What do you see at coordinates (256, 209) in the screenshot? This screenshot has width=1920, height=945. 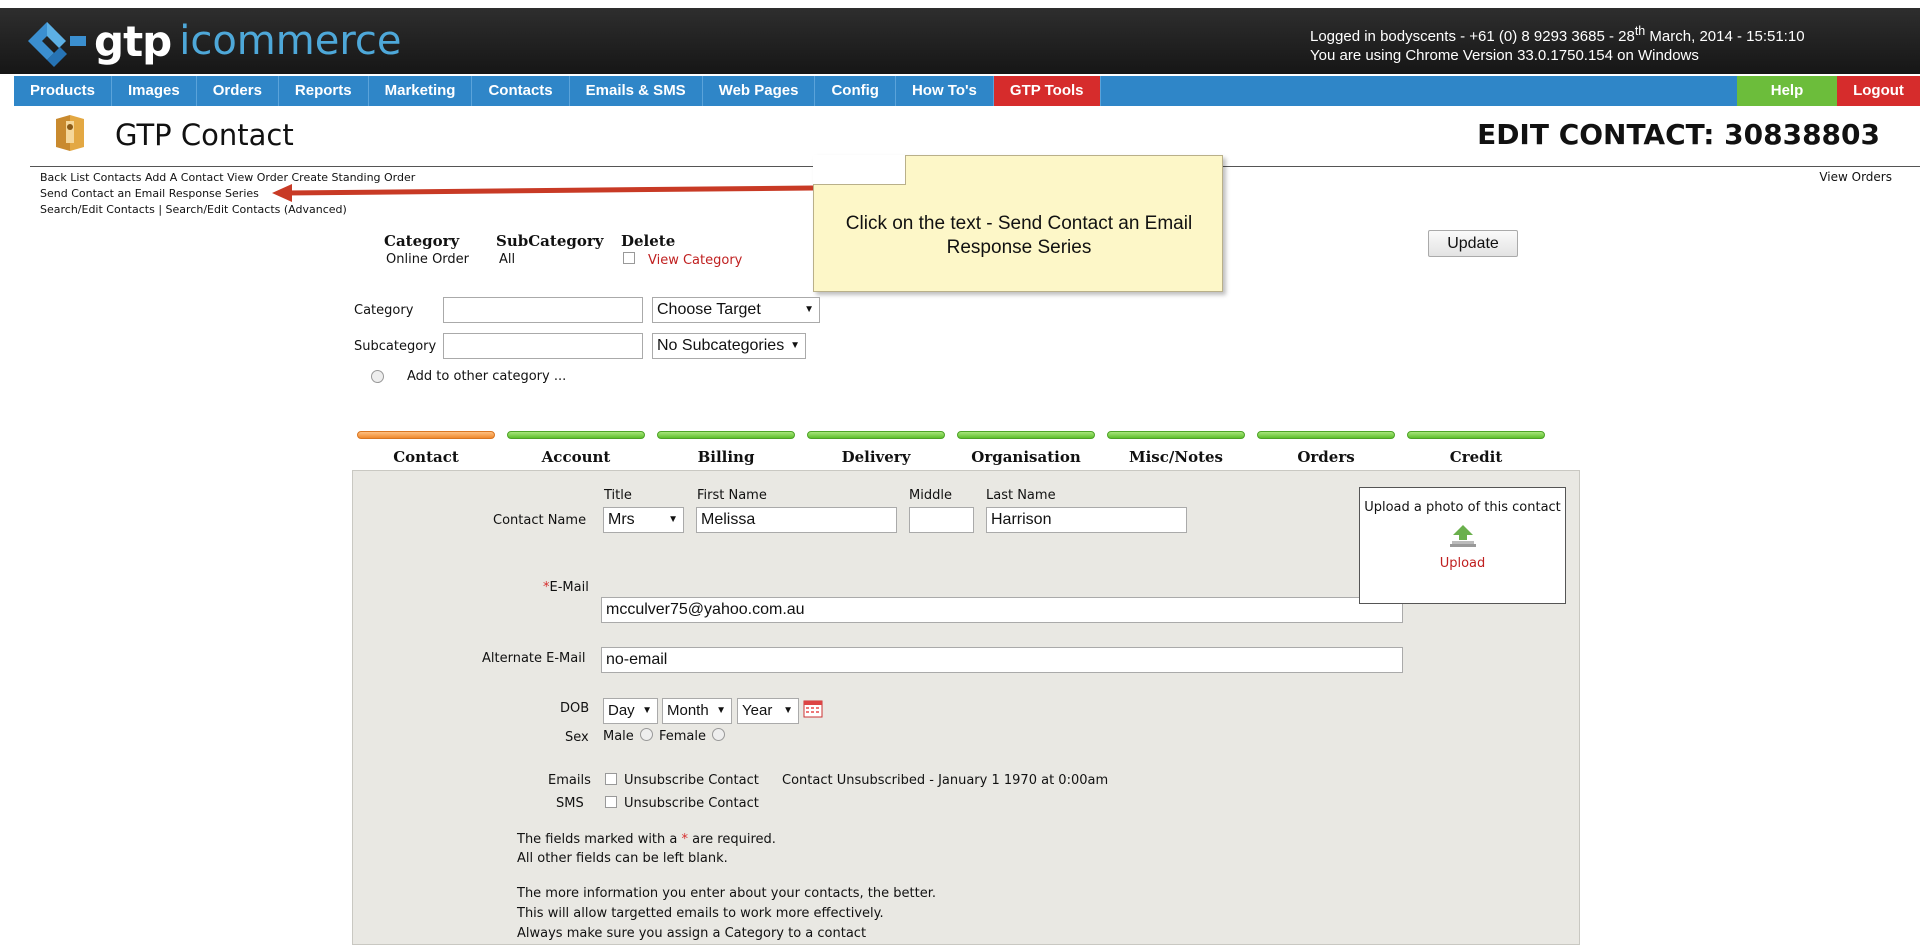 I see `search-edit-advanced-link: Search/Edit Contacts (Advanced)` at bounding box center [256, 209].